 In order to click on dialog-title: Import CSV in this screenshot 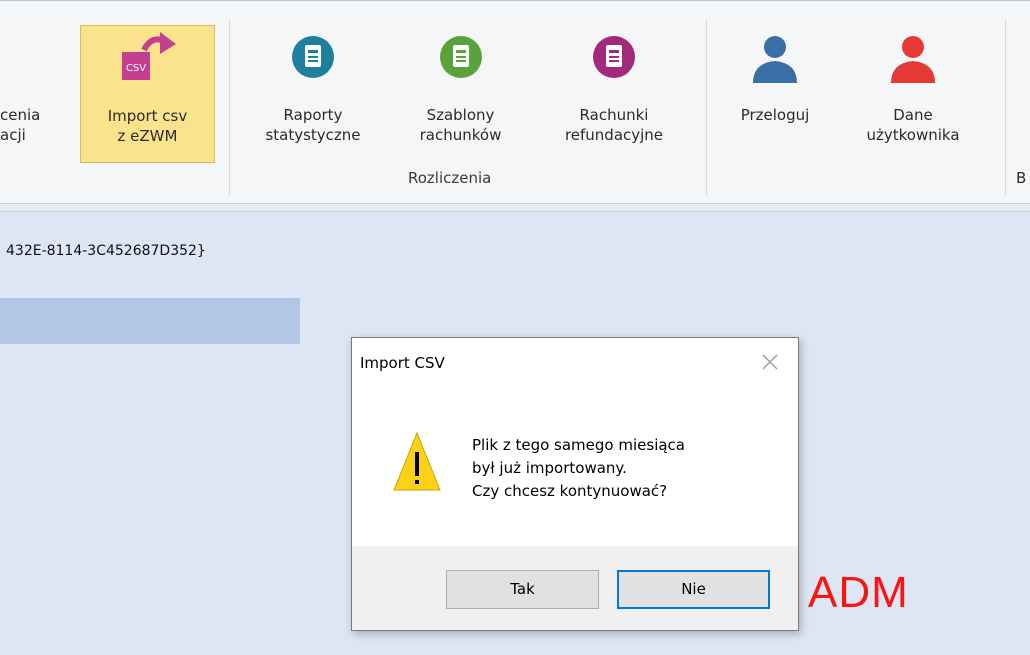, I will do `click(402, 363)`.